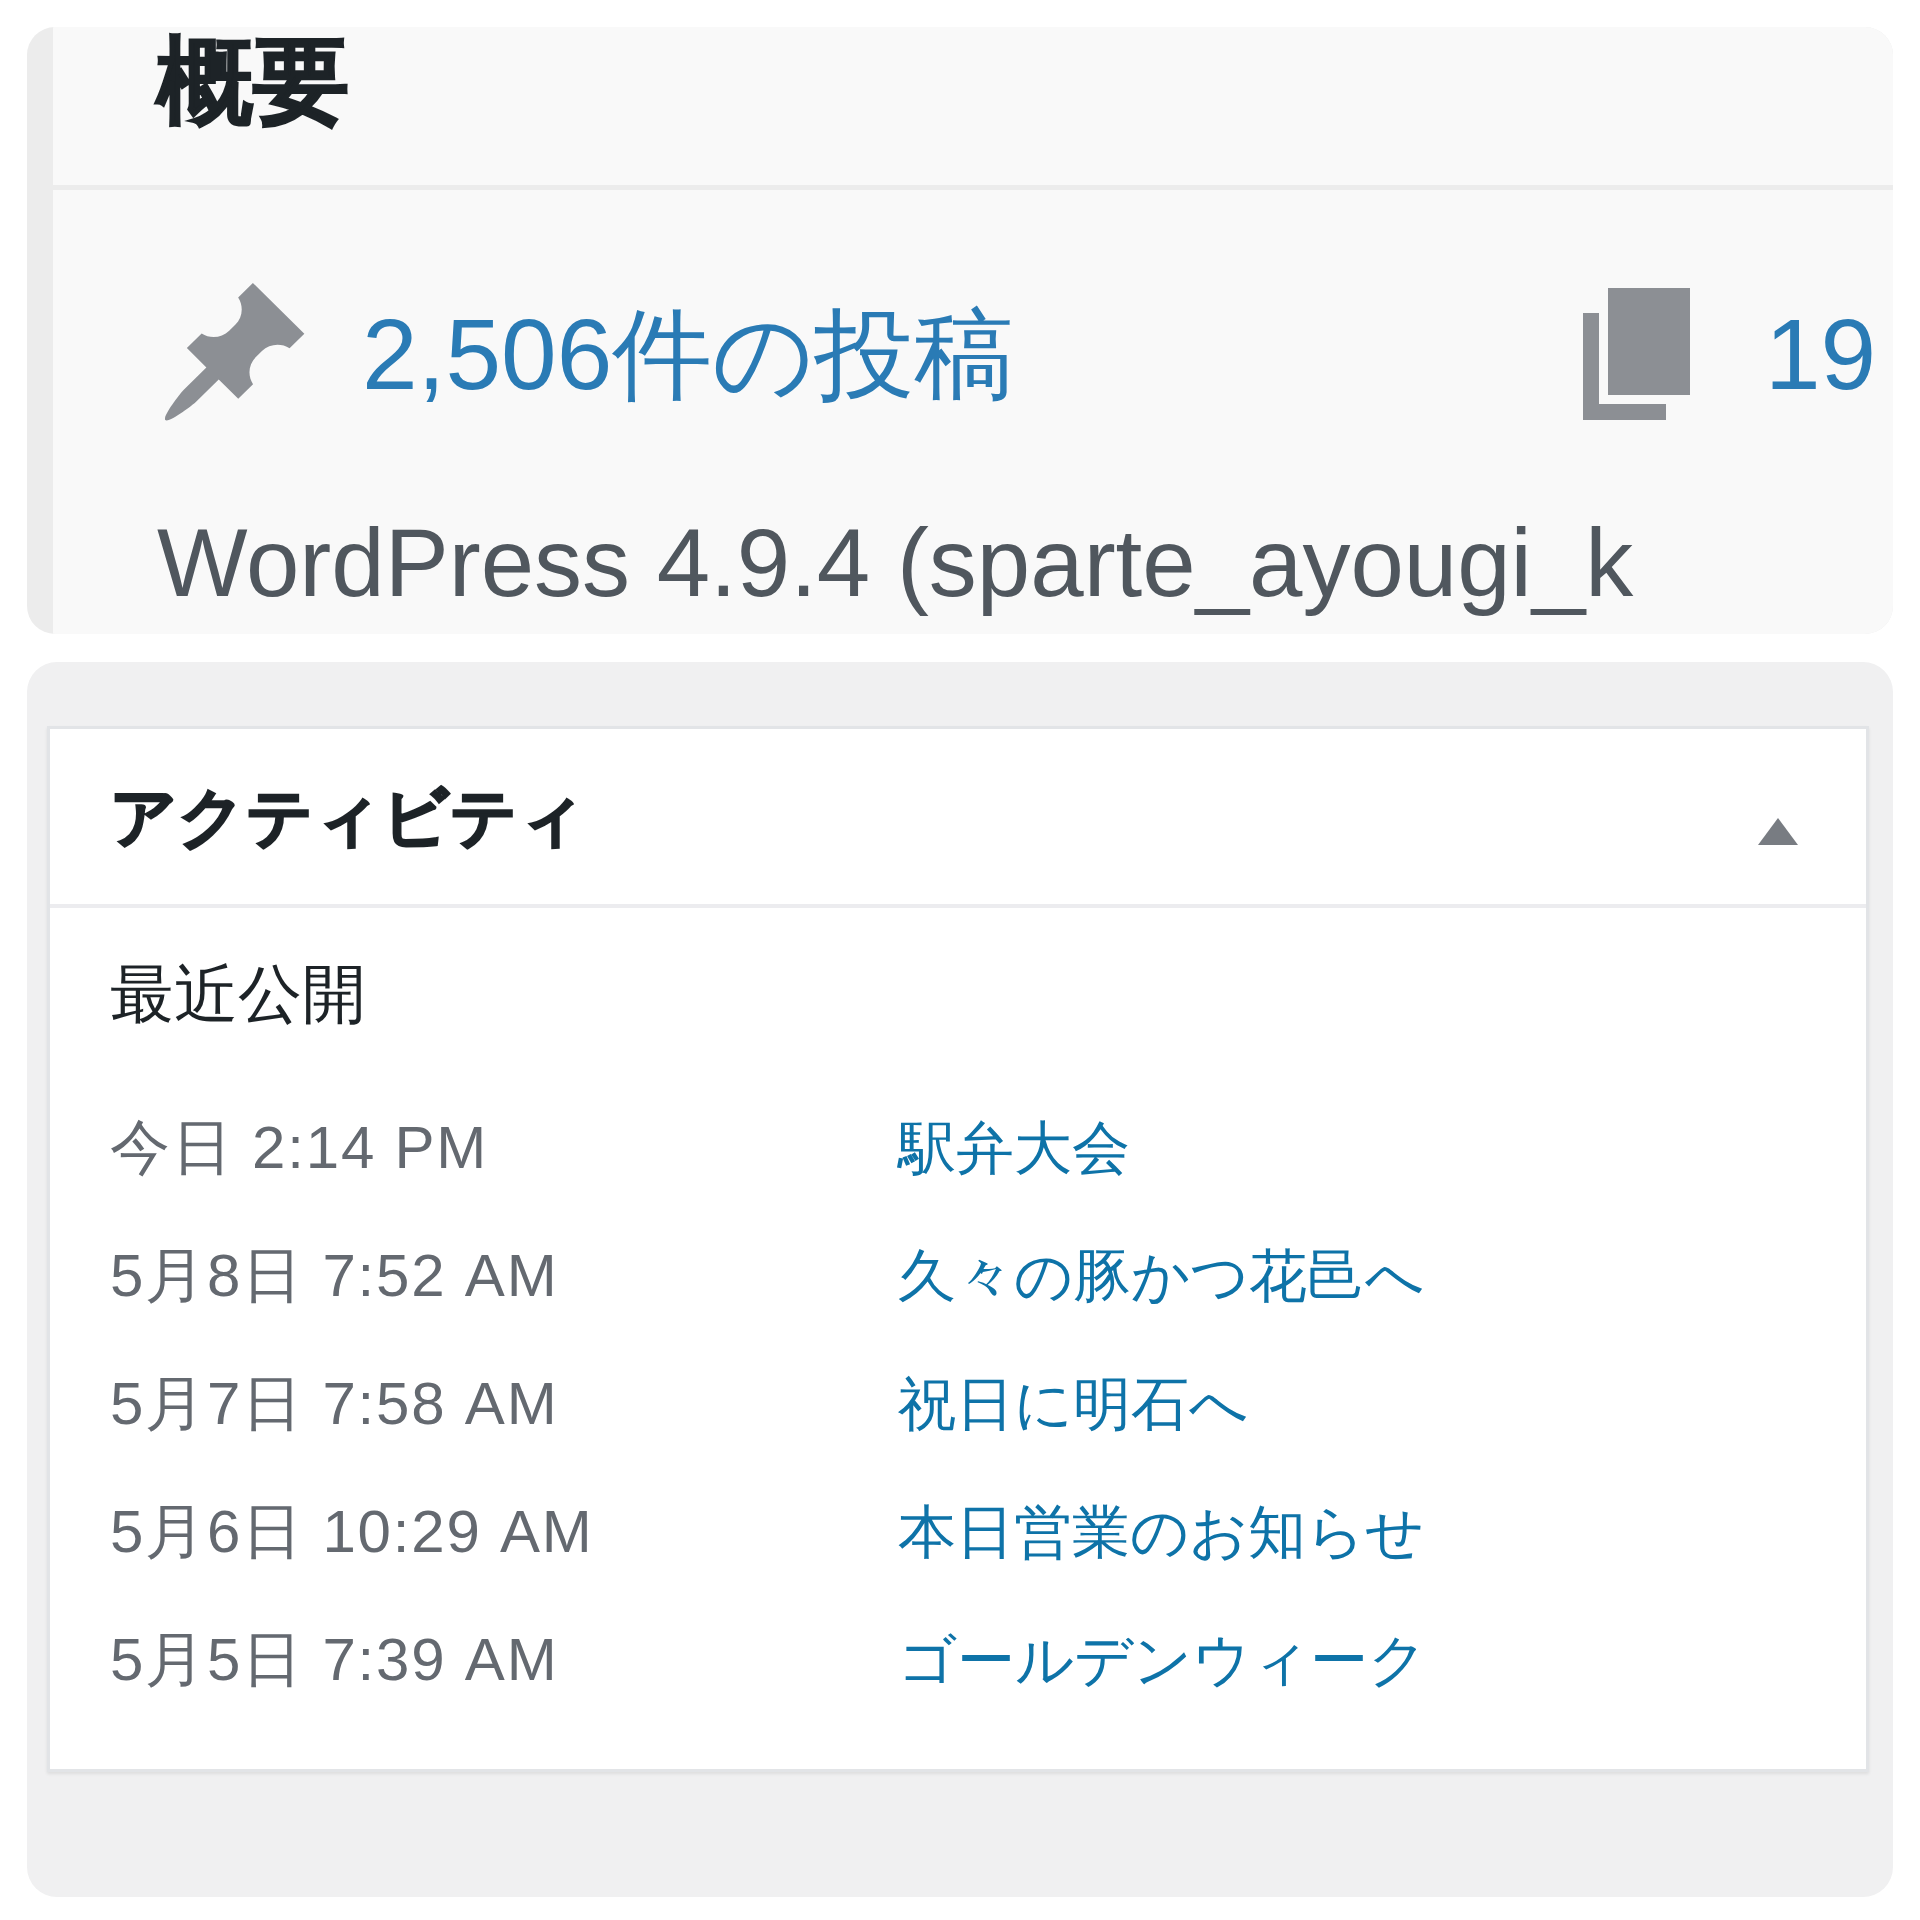  Describe the element at coordinates (1161, 1532) in the screenshot. I see `post-title-link: 本日営業のお知らせ` at that location.